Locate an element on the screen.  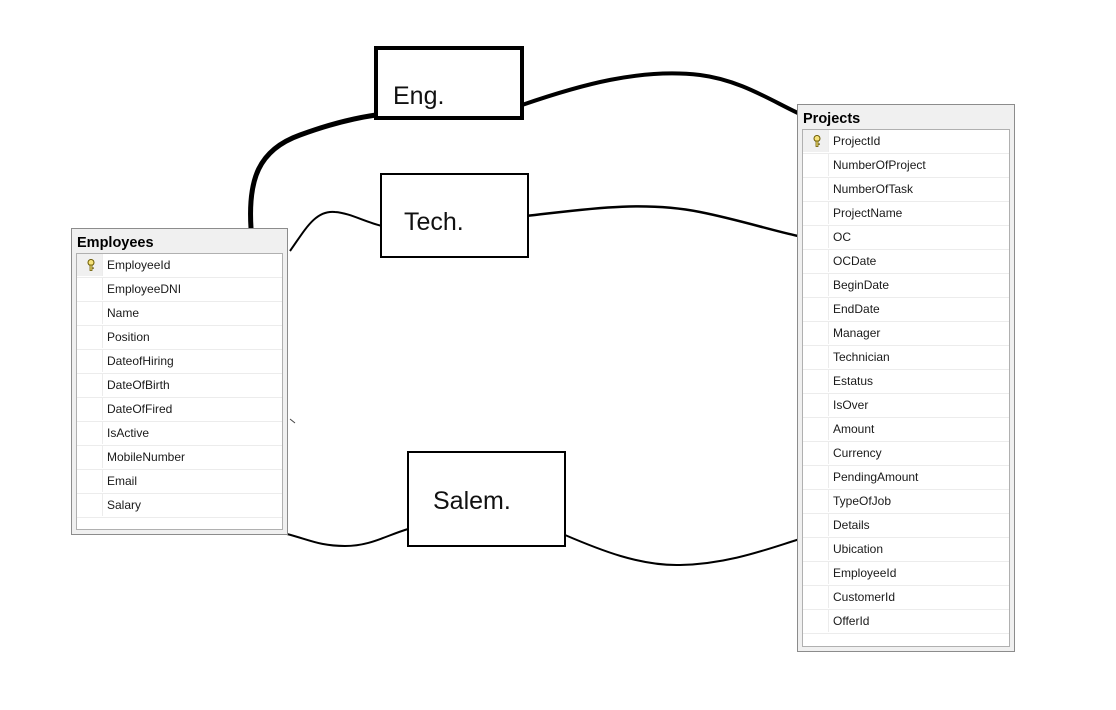
tech-link-right is located at coordinates (662, 221).